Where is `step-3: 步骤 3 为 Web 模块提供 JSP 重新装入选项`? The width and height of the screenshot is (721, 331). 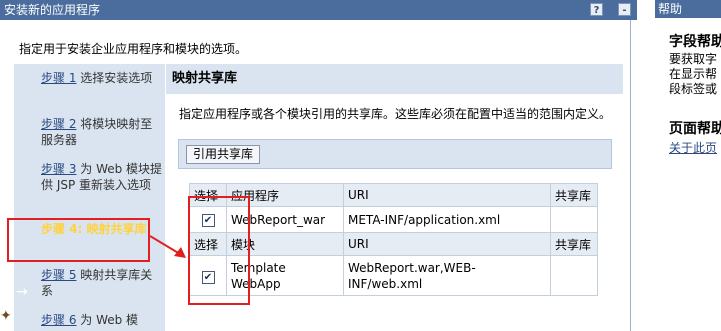 step-3: 步骤 3 为 Web 模块提供 JSP 重新装入选项 is located at coordinates (102, 177).